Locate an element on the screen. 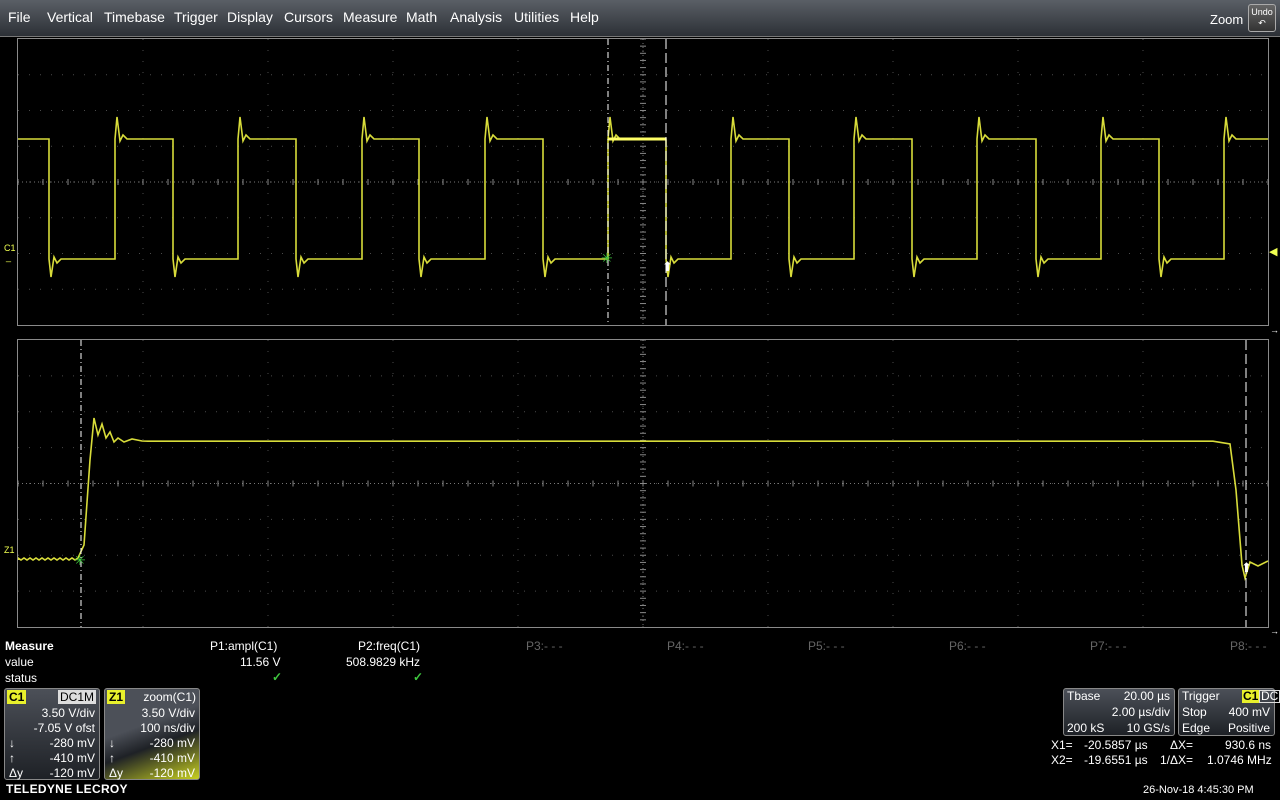 This screenshot has height=800, width=1280. c1-ground-marker-icon: _ is located at coordinates (8, 257).